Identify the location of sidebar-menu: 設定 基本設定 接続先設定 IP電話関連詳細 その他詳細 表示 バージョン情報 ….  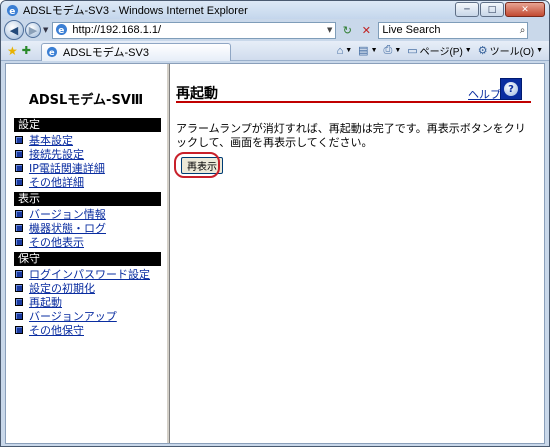
(87, 227).